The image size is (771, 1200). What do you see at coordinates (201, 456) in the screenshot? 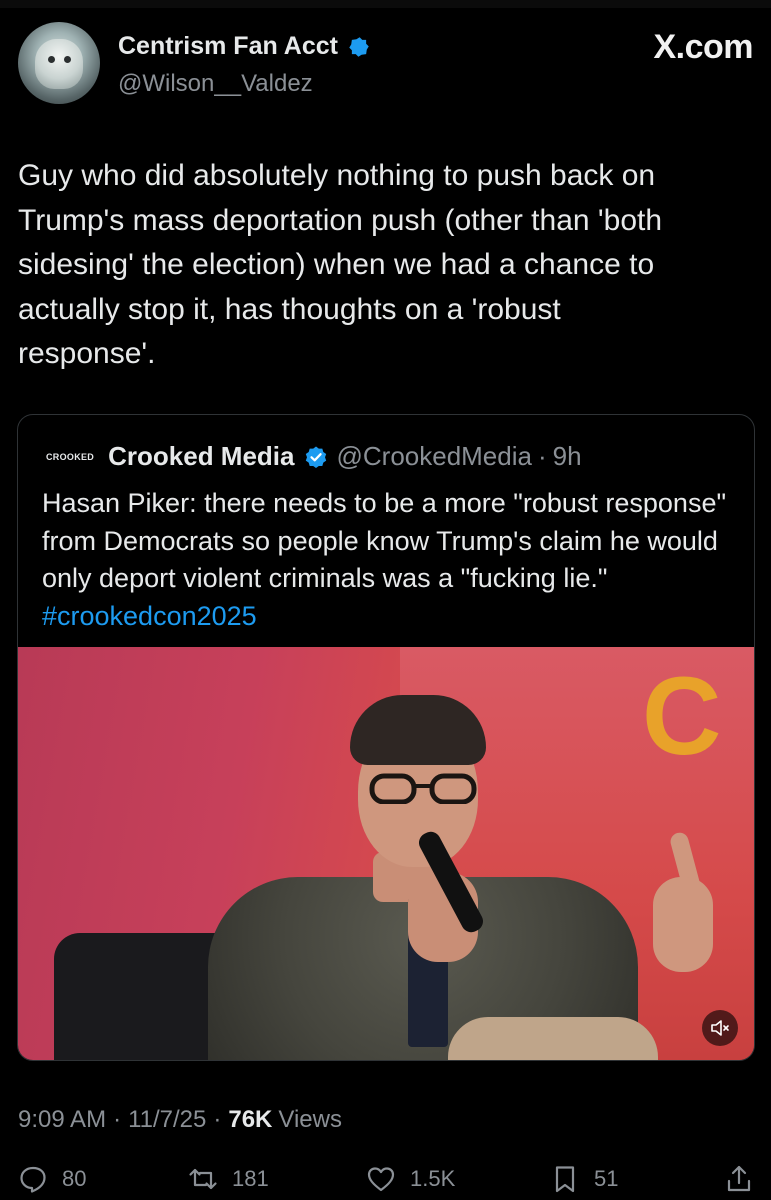
I see `quoted-display-name: Crooked Media` at bounding box center [201, 456].